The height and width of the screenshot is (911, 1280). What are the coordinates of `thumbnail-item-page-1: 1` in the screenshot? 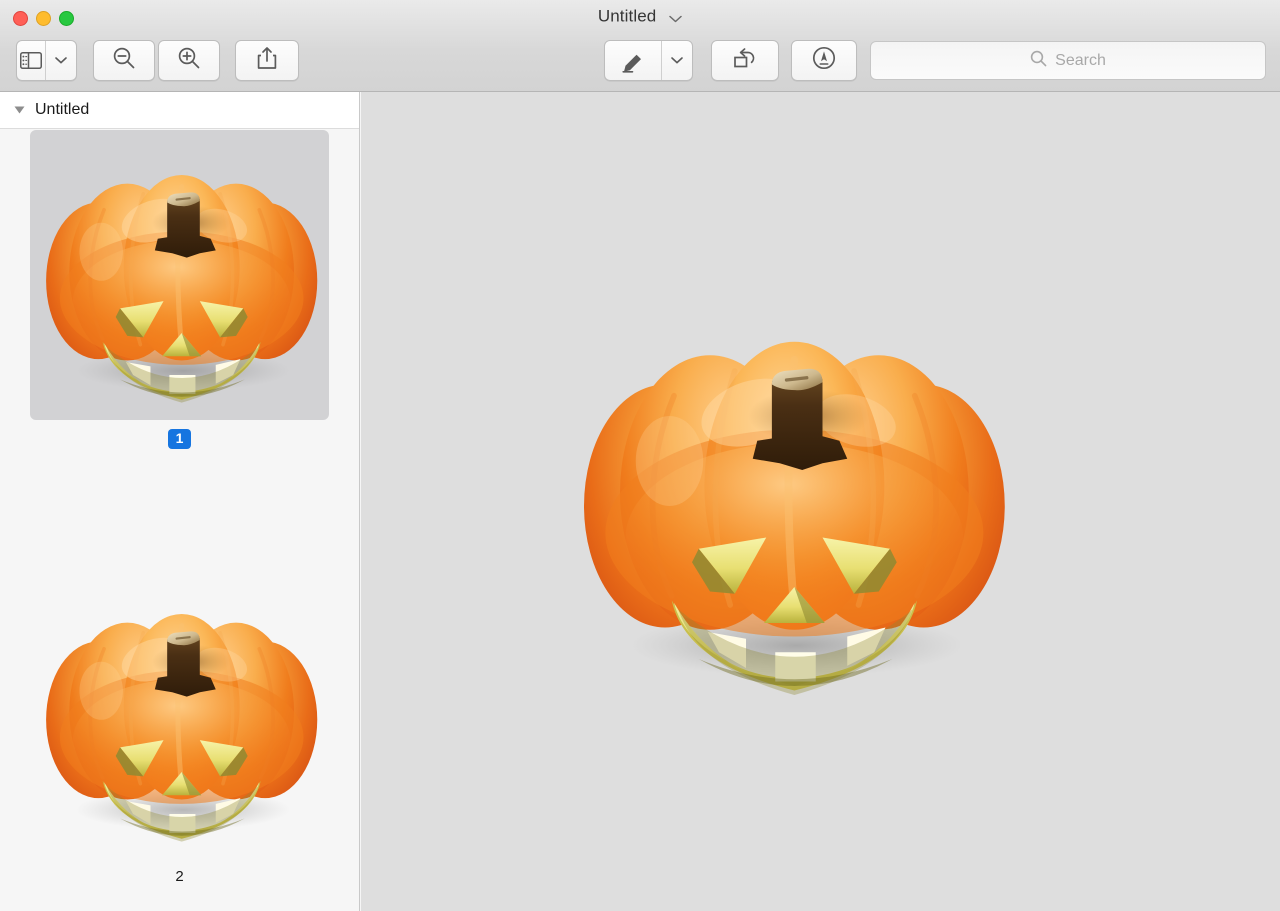 It's located at (179, 295).